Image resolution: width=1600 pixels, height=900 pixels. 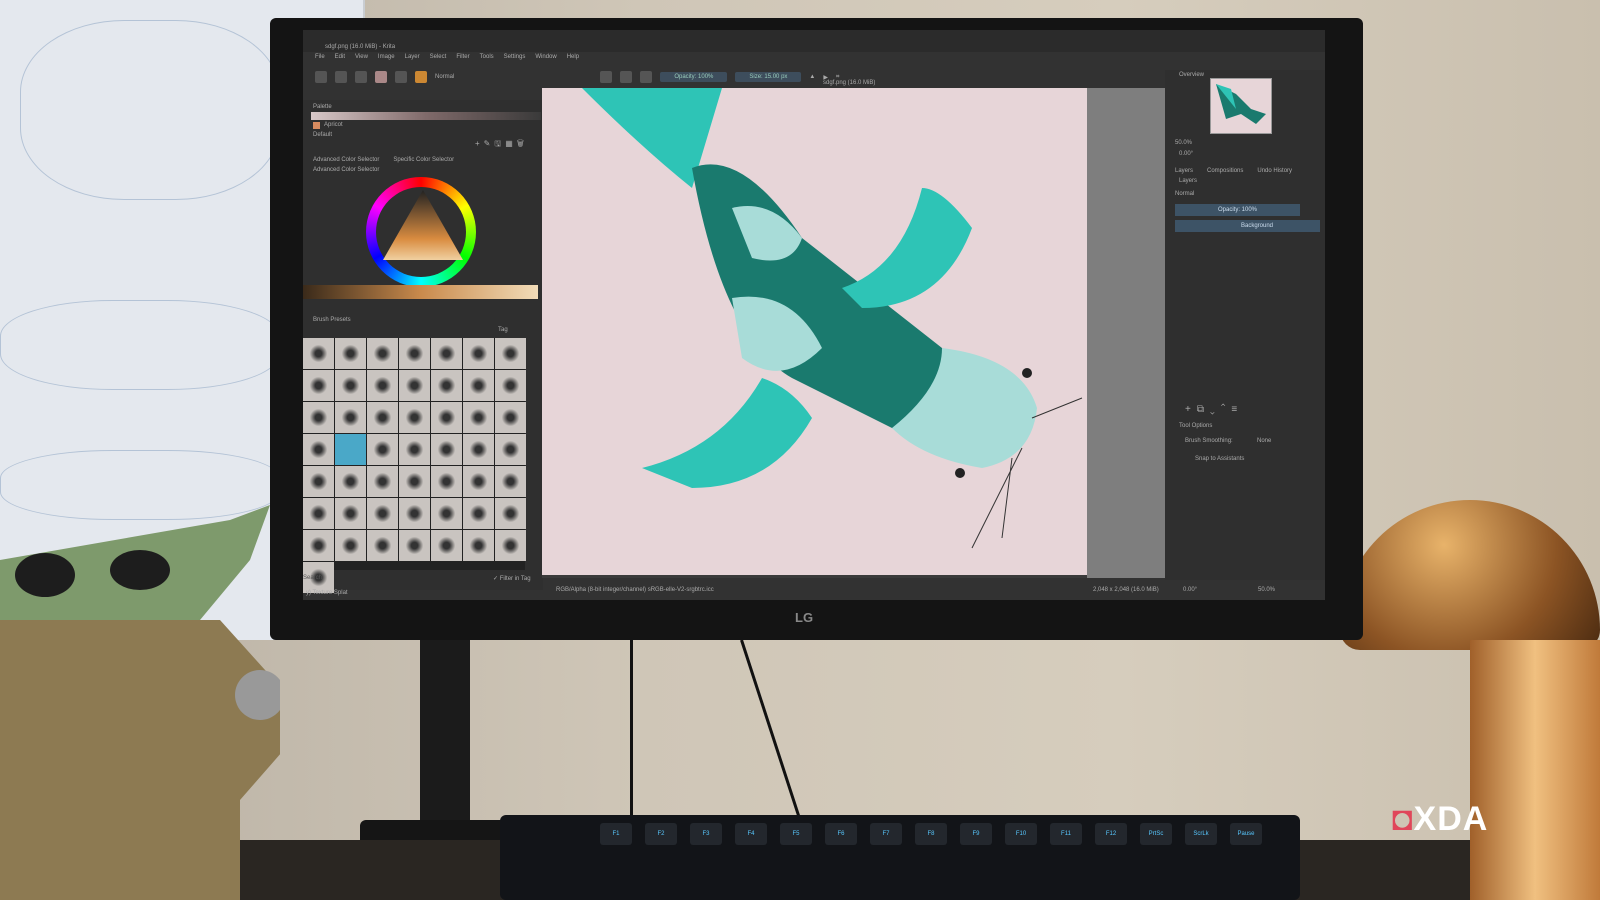 I want to click on blend-mode-select: Normal, so click(x=444, y=77).